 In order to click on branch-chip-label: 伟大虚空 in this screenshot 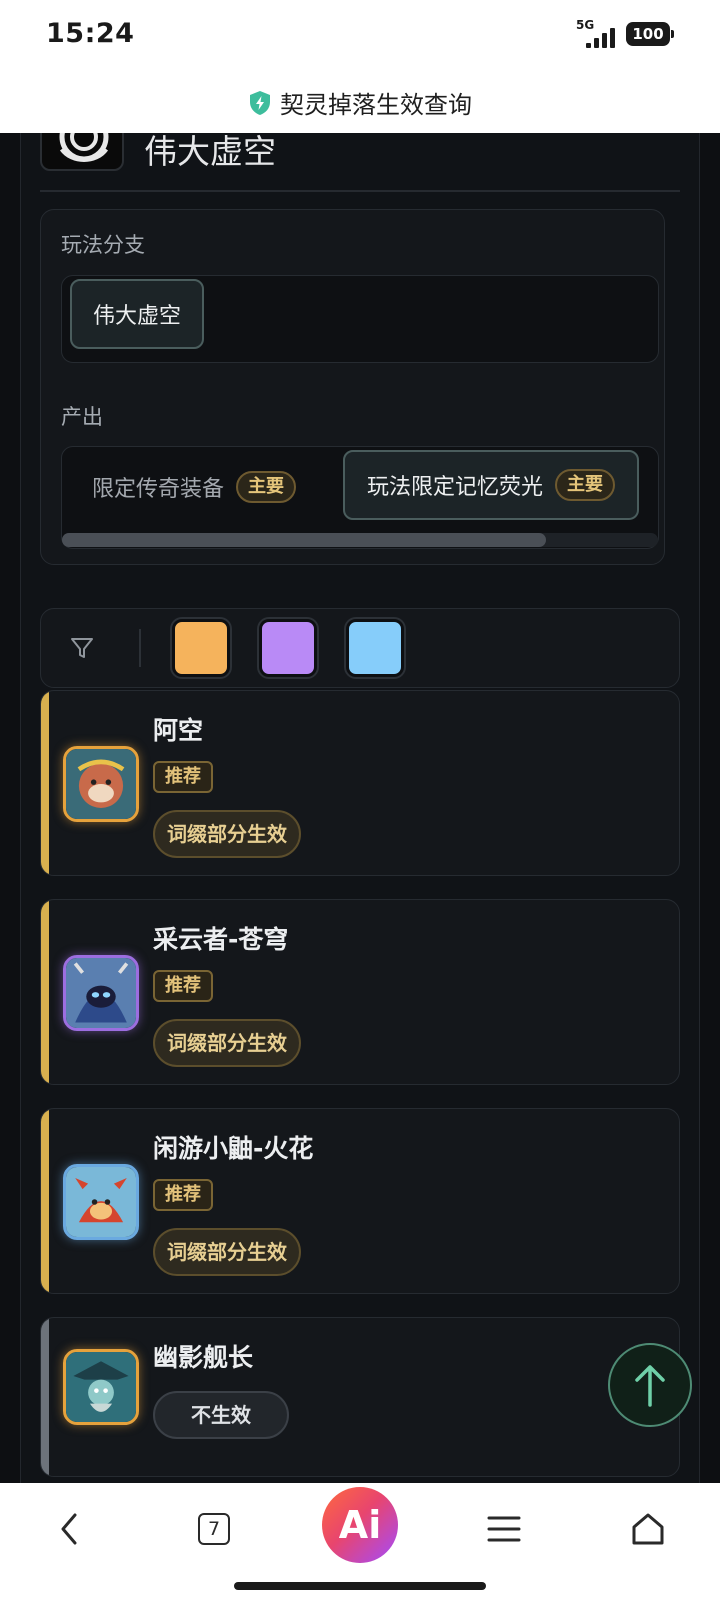, I will do `click(136, 316)`.